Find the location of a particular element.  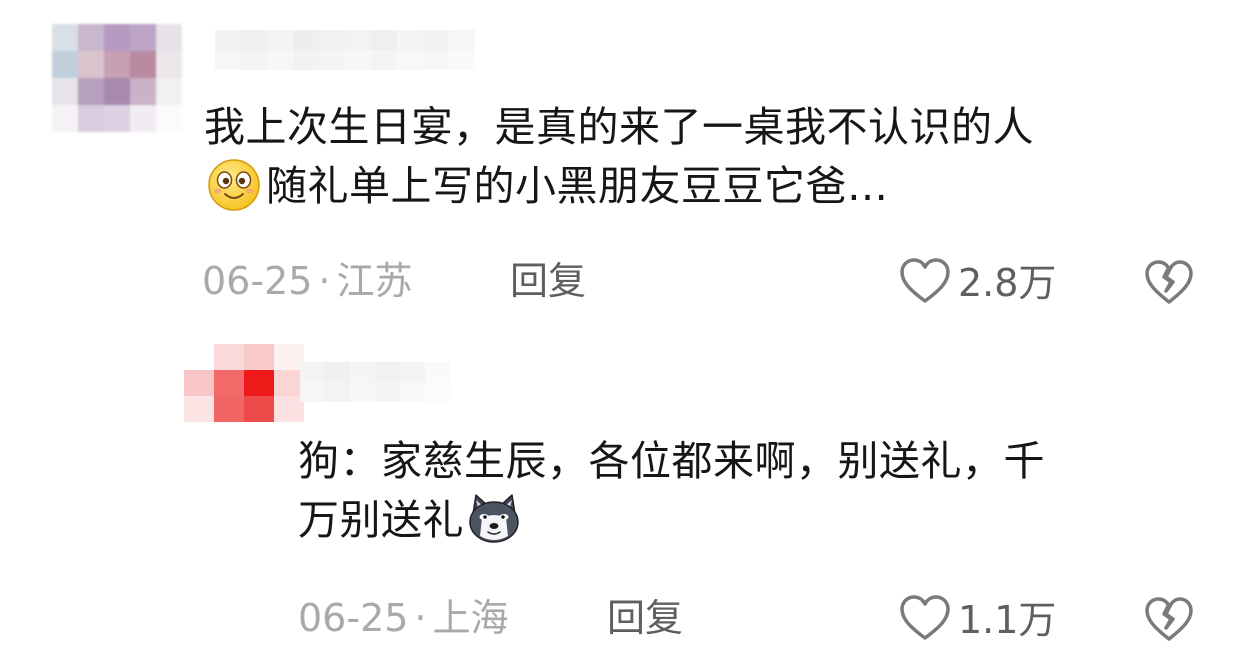

dog-face-emoji-icon is located at coordinates (494, 519).